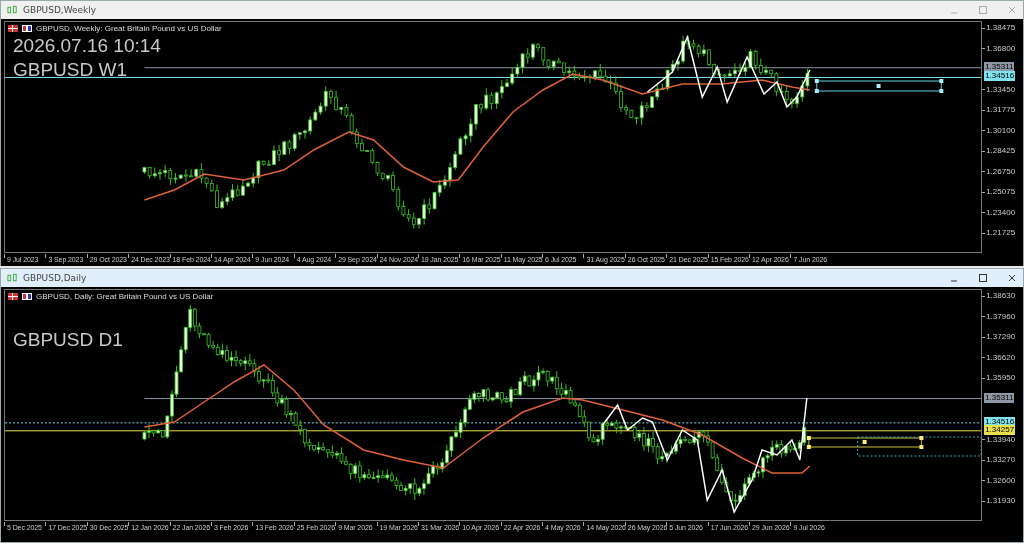 This screenshot has width=1024, height=543. Describe the element at coordinates (999, 192) in the screenshot. I see `price-label: 1.25075` at that location.